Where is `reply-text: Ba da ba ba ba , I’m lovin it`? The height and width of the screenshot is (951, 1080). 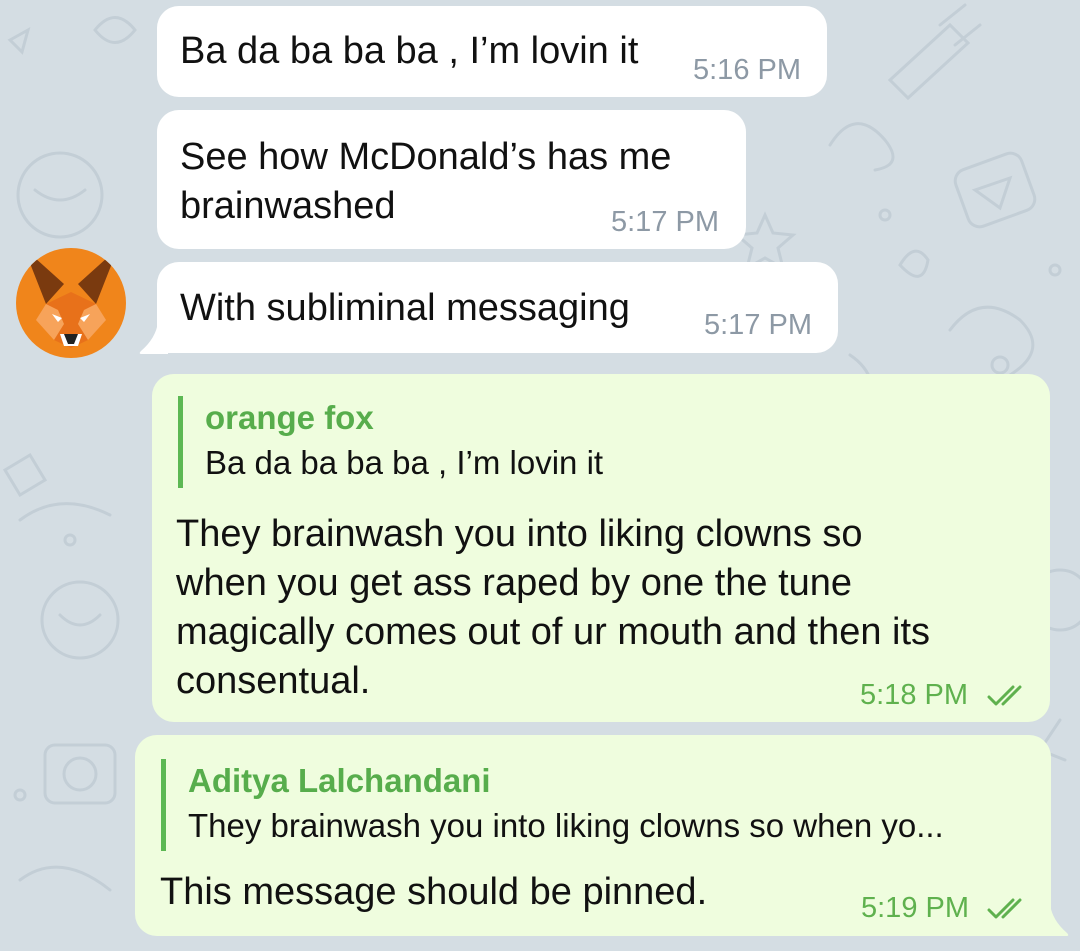
reply-text: Ba da ba ba ba , I’m lovin it is located at coordinates (404, 462).